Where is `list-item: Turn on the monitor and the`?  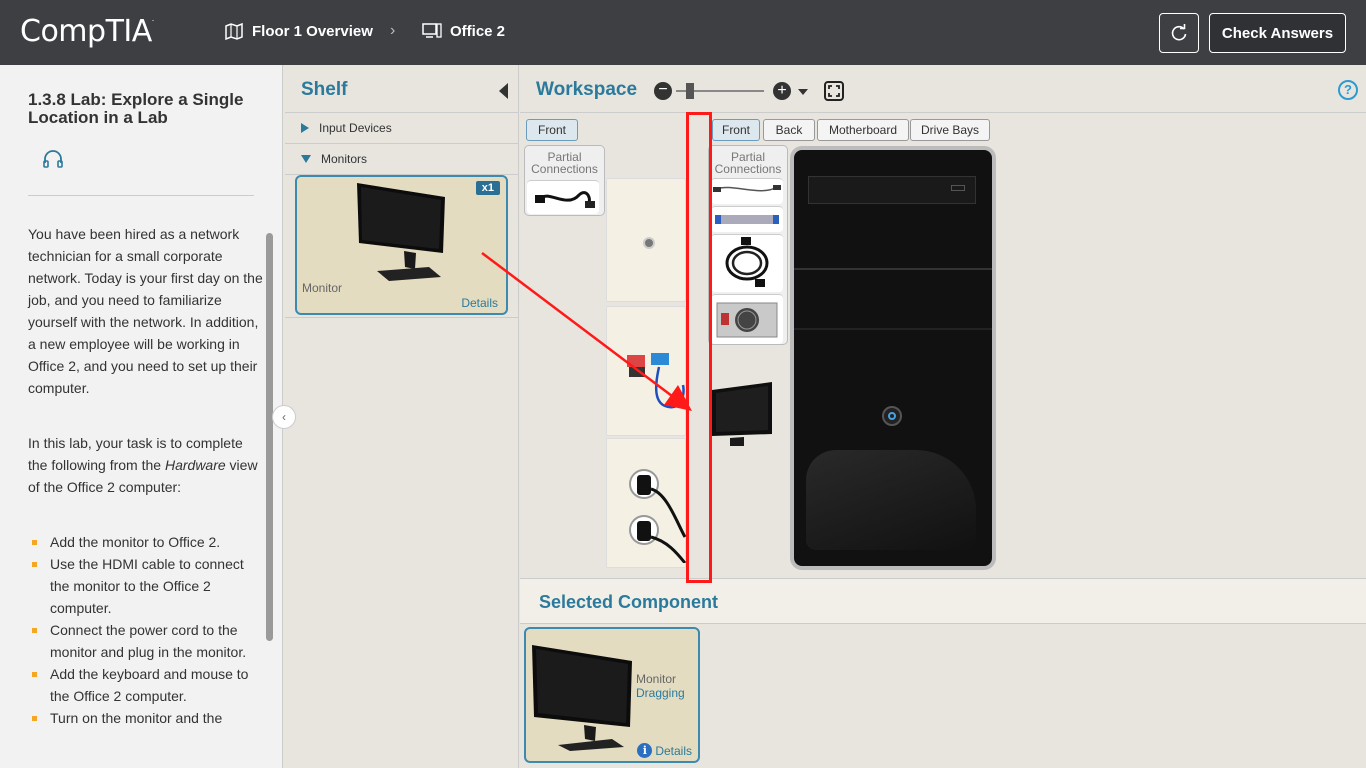 list-item: Turn on the monitor and the is located at coordinates (146, 718).